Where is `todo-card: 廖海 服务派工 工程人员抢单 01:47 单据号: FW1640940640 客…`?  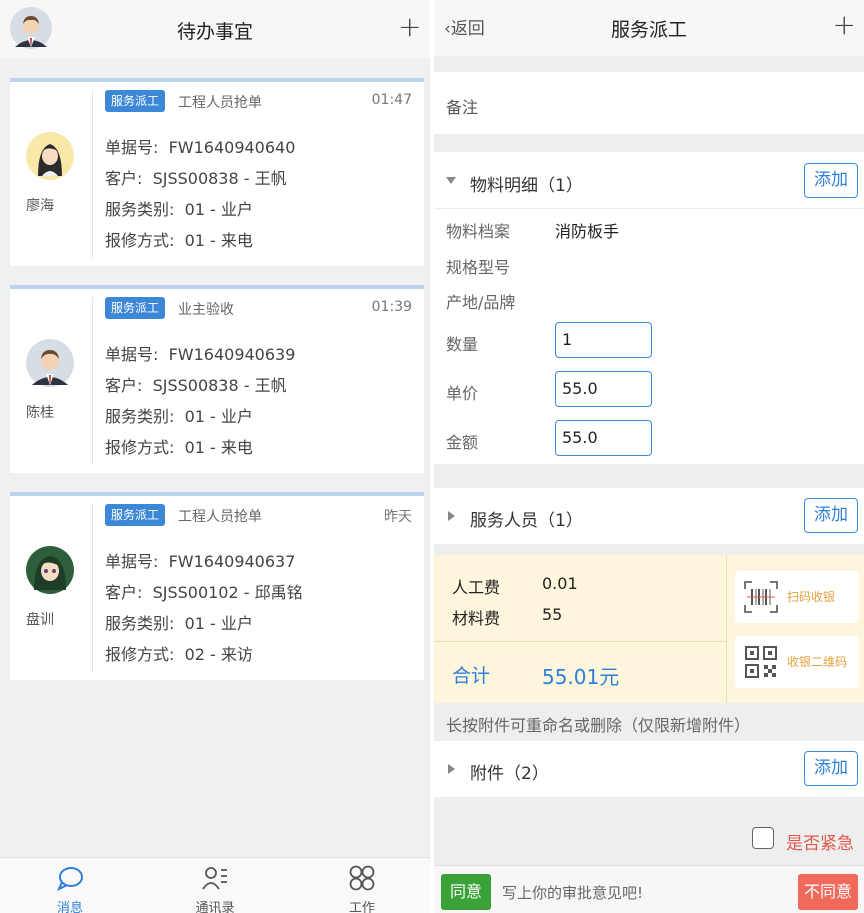 todo-card: 廖海 服务派工 工程人员抢单 01:47 单据号: FW1640940640 客… is located at coordinates (217, 172).